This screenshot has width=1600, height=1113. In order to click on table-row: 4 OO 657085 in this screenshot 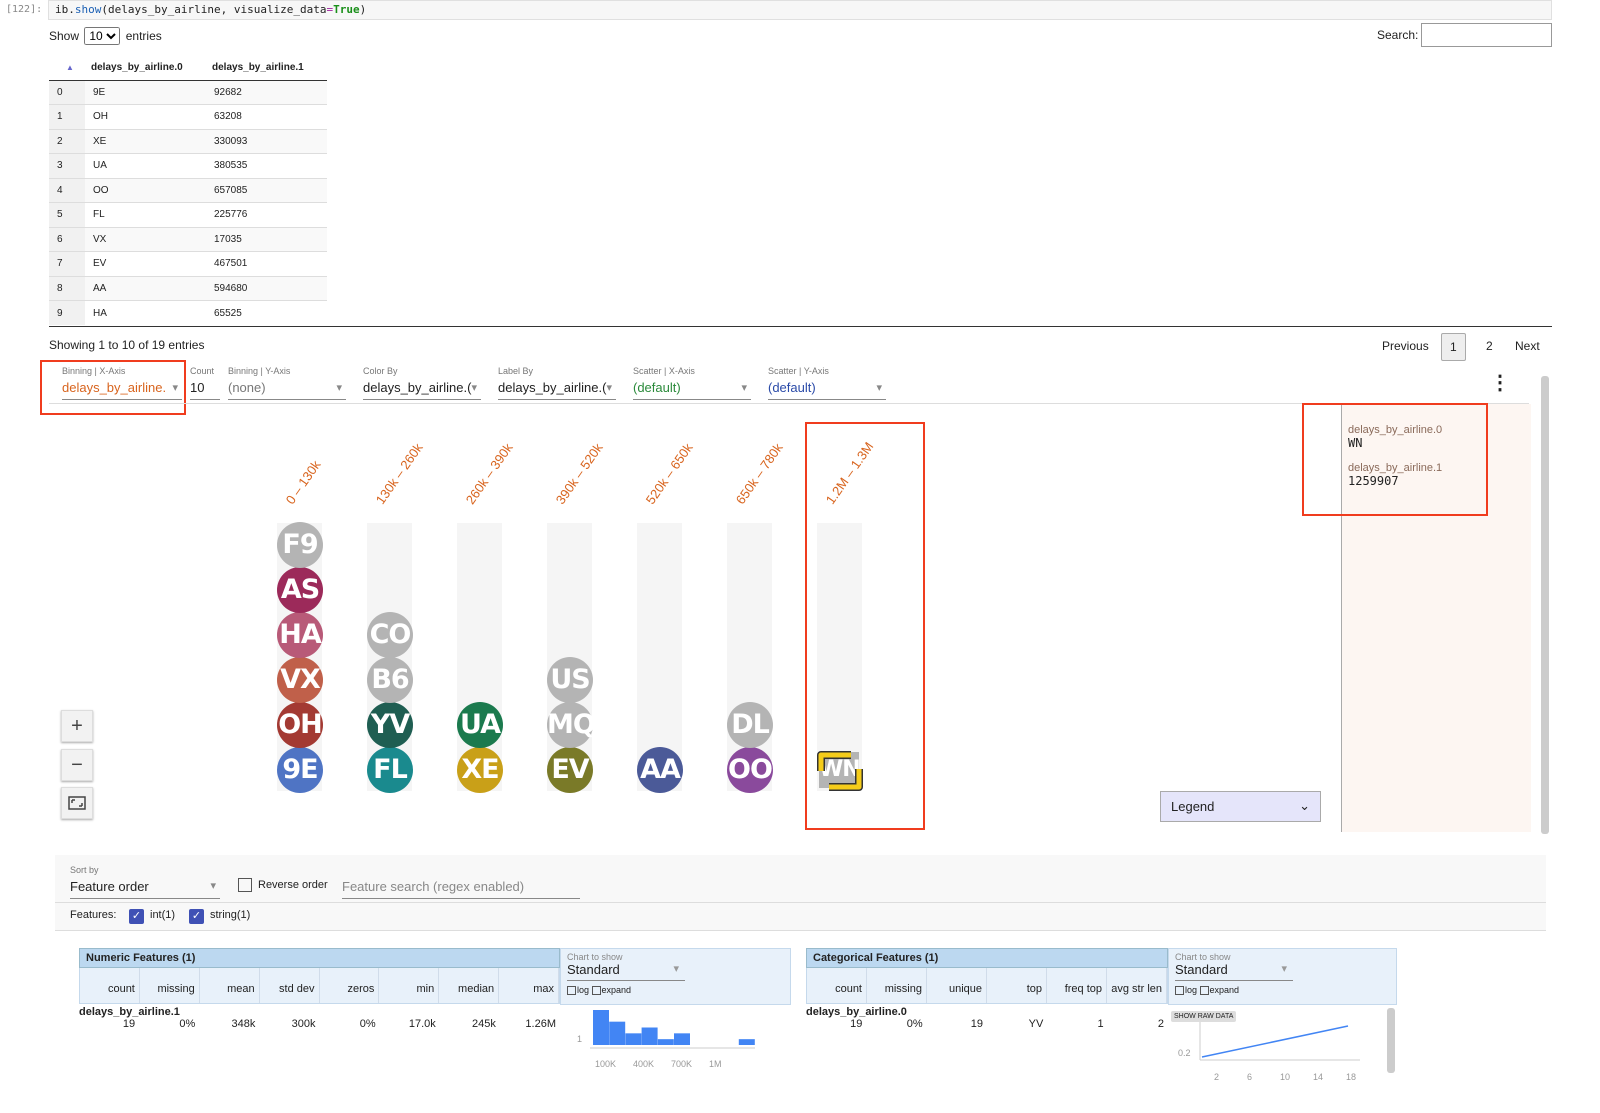, I will do `click(188, 190)`.